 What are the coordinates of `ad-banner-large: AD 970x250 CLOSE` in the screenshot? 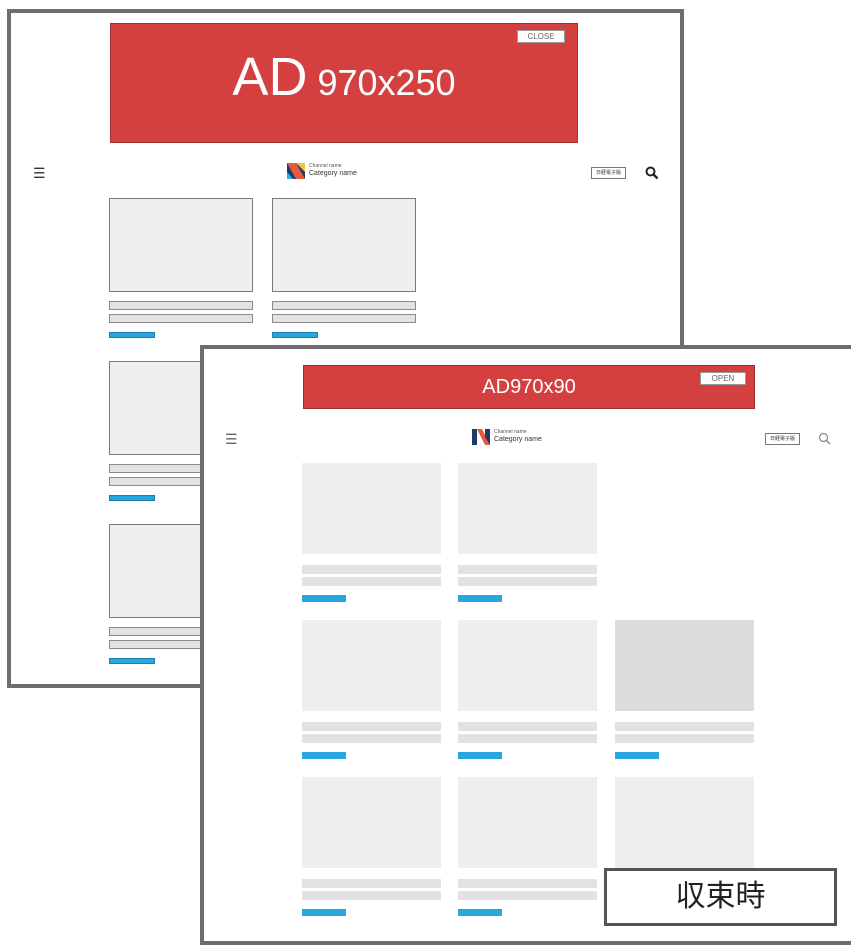 It's located at (344, 83).